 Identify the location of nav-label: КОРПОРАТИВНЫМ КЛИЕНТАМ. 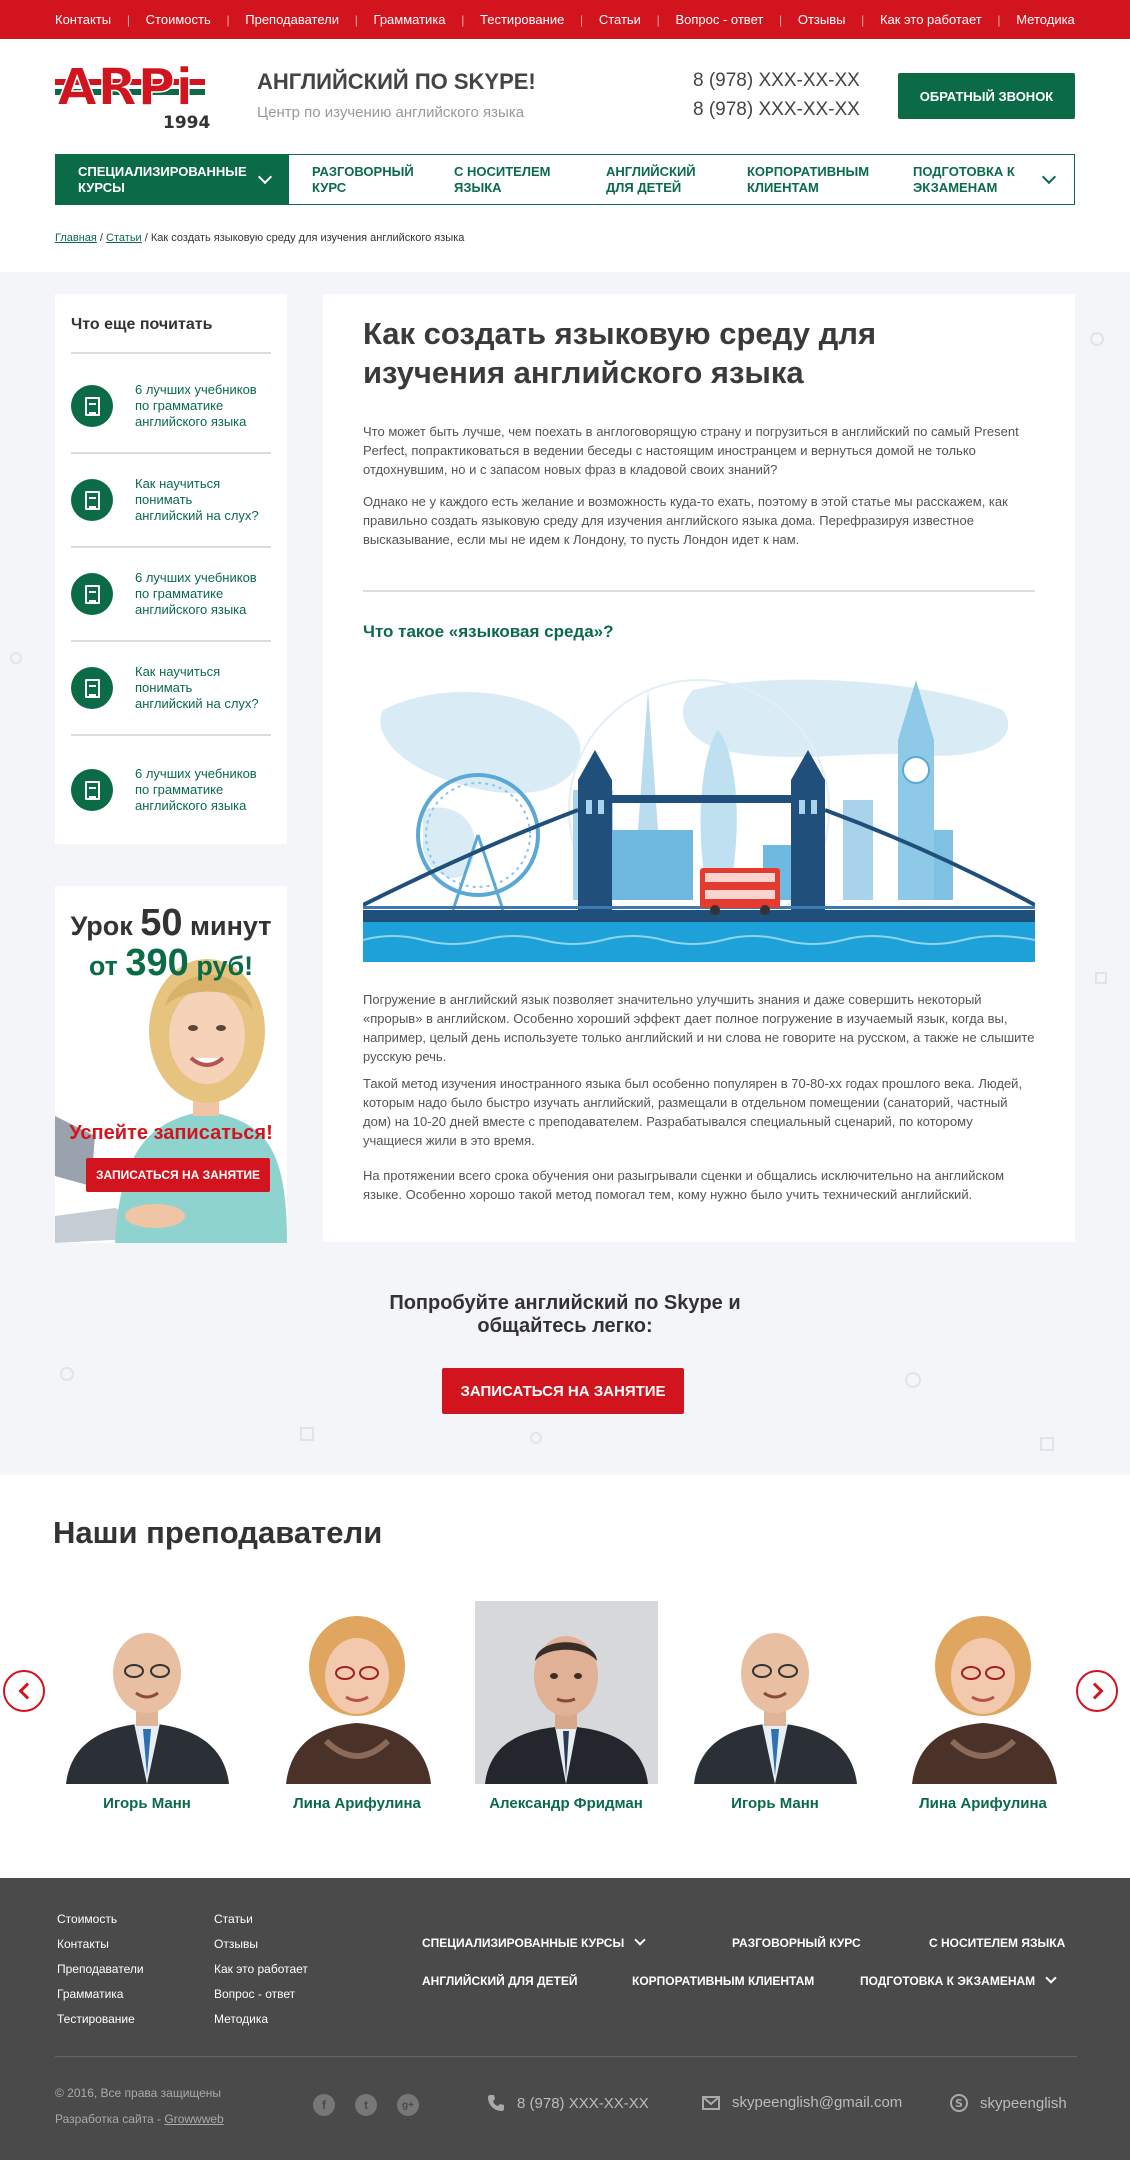
(808, 180).